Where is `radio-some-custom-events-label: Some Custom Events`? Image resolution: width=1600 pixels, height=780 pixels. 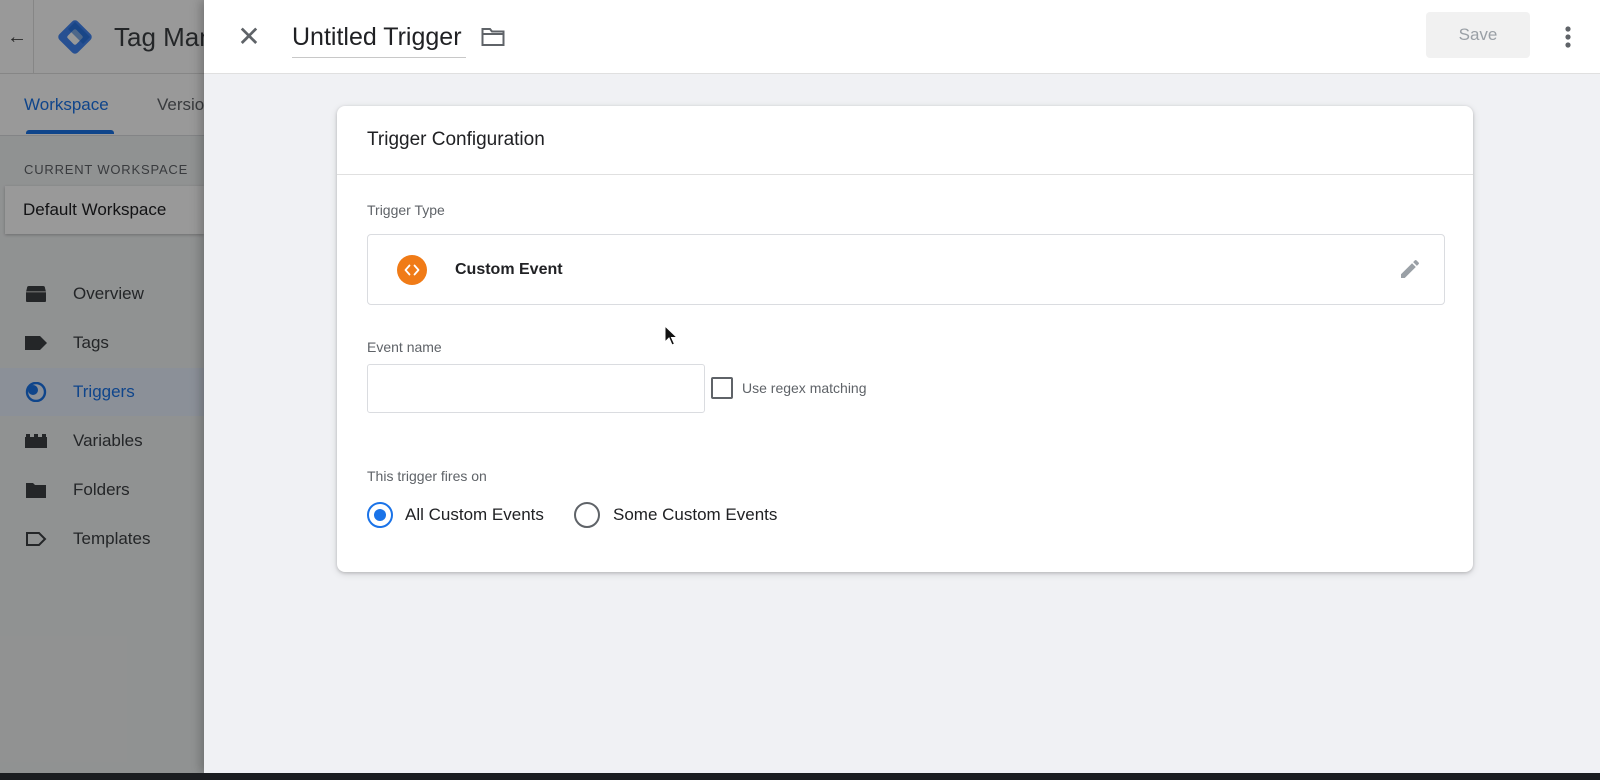 radio-some-custom-events-label: Some Custom Events is located at coordinates (695, 515).